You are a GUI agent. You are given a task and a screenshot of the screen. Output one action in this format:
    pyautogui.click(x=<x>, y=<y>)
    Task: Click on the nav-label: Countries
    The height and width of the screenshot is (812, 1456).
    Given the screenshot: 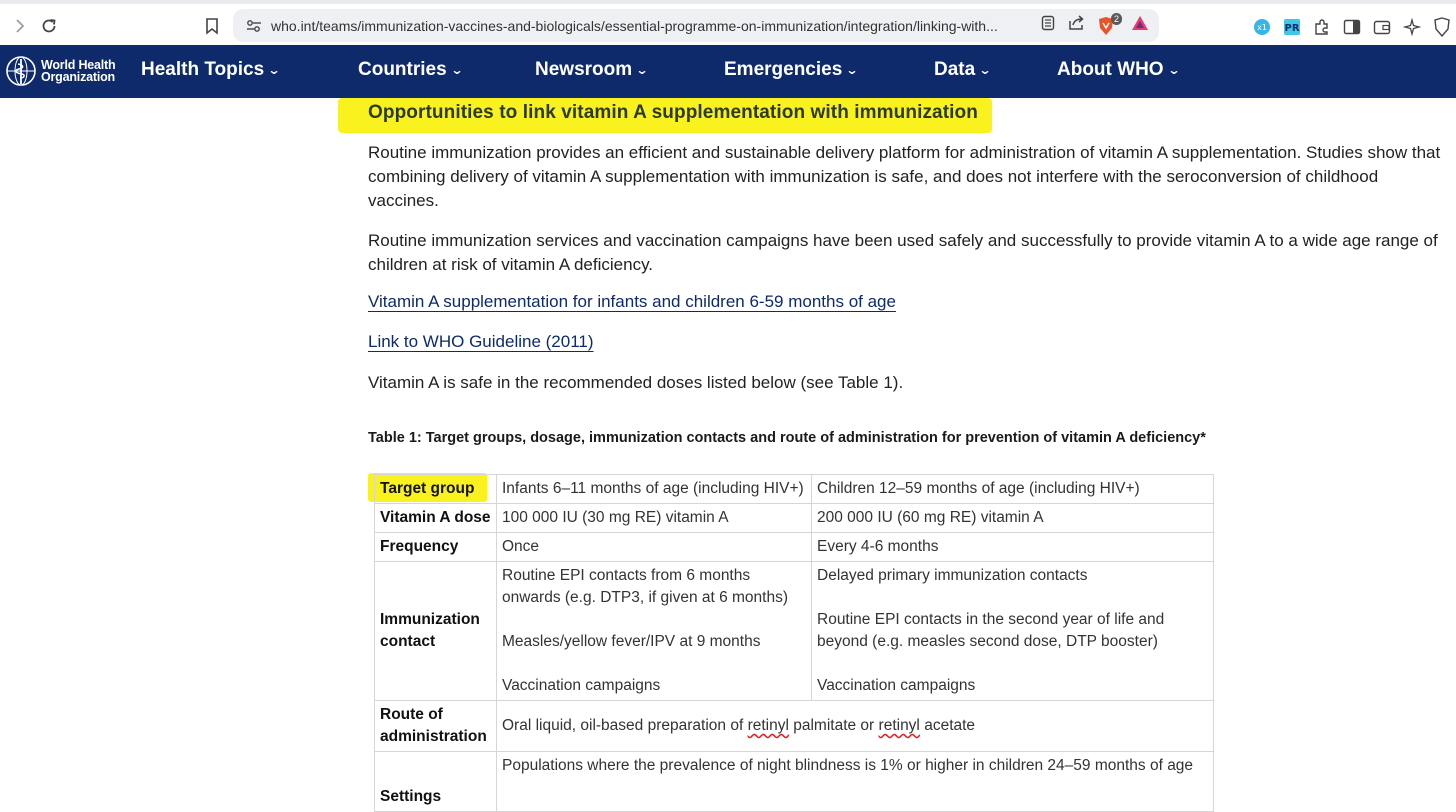 What is the action you would take?
    pyautogui.click(x=402, y=69)
    